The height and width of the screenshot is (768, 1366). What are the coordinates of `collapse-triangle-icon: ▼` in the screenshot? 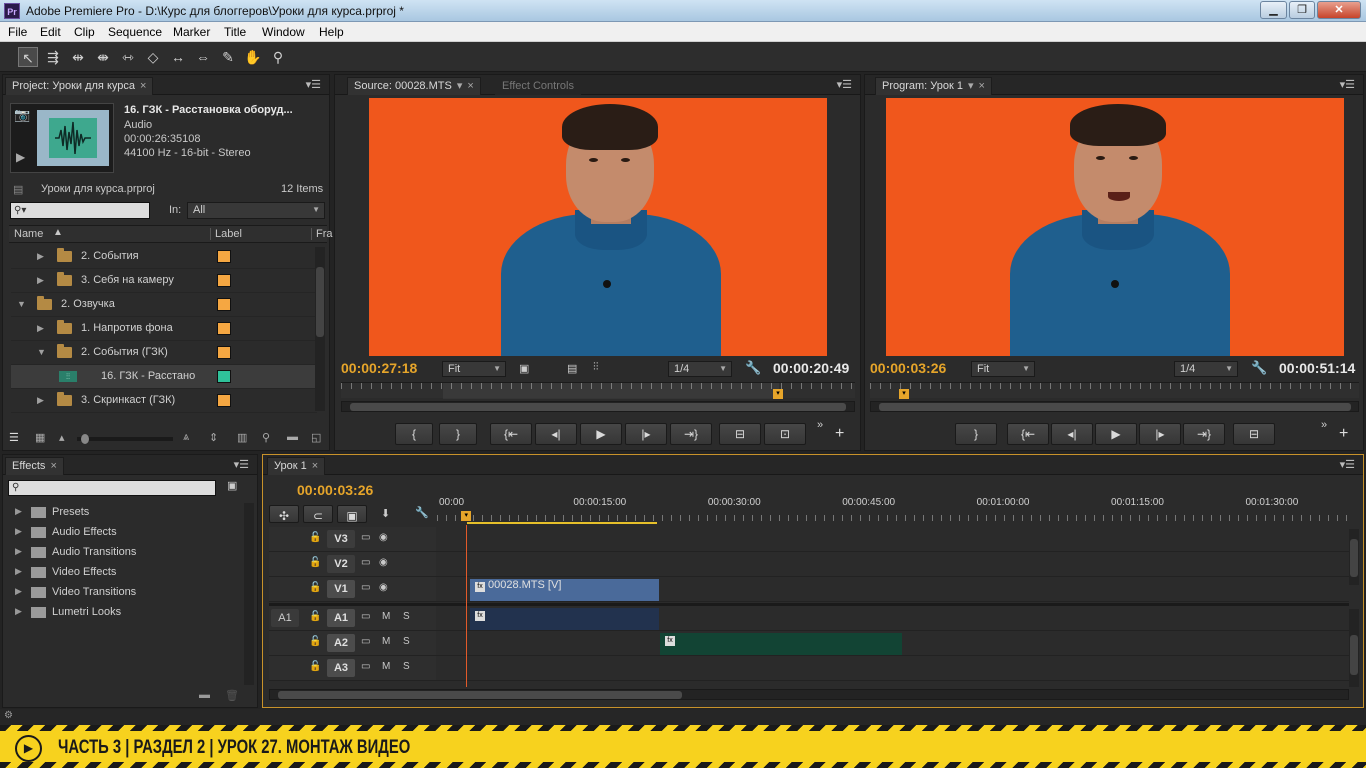 It's located at (21, 304).